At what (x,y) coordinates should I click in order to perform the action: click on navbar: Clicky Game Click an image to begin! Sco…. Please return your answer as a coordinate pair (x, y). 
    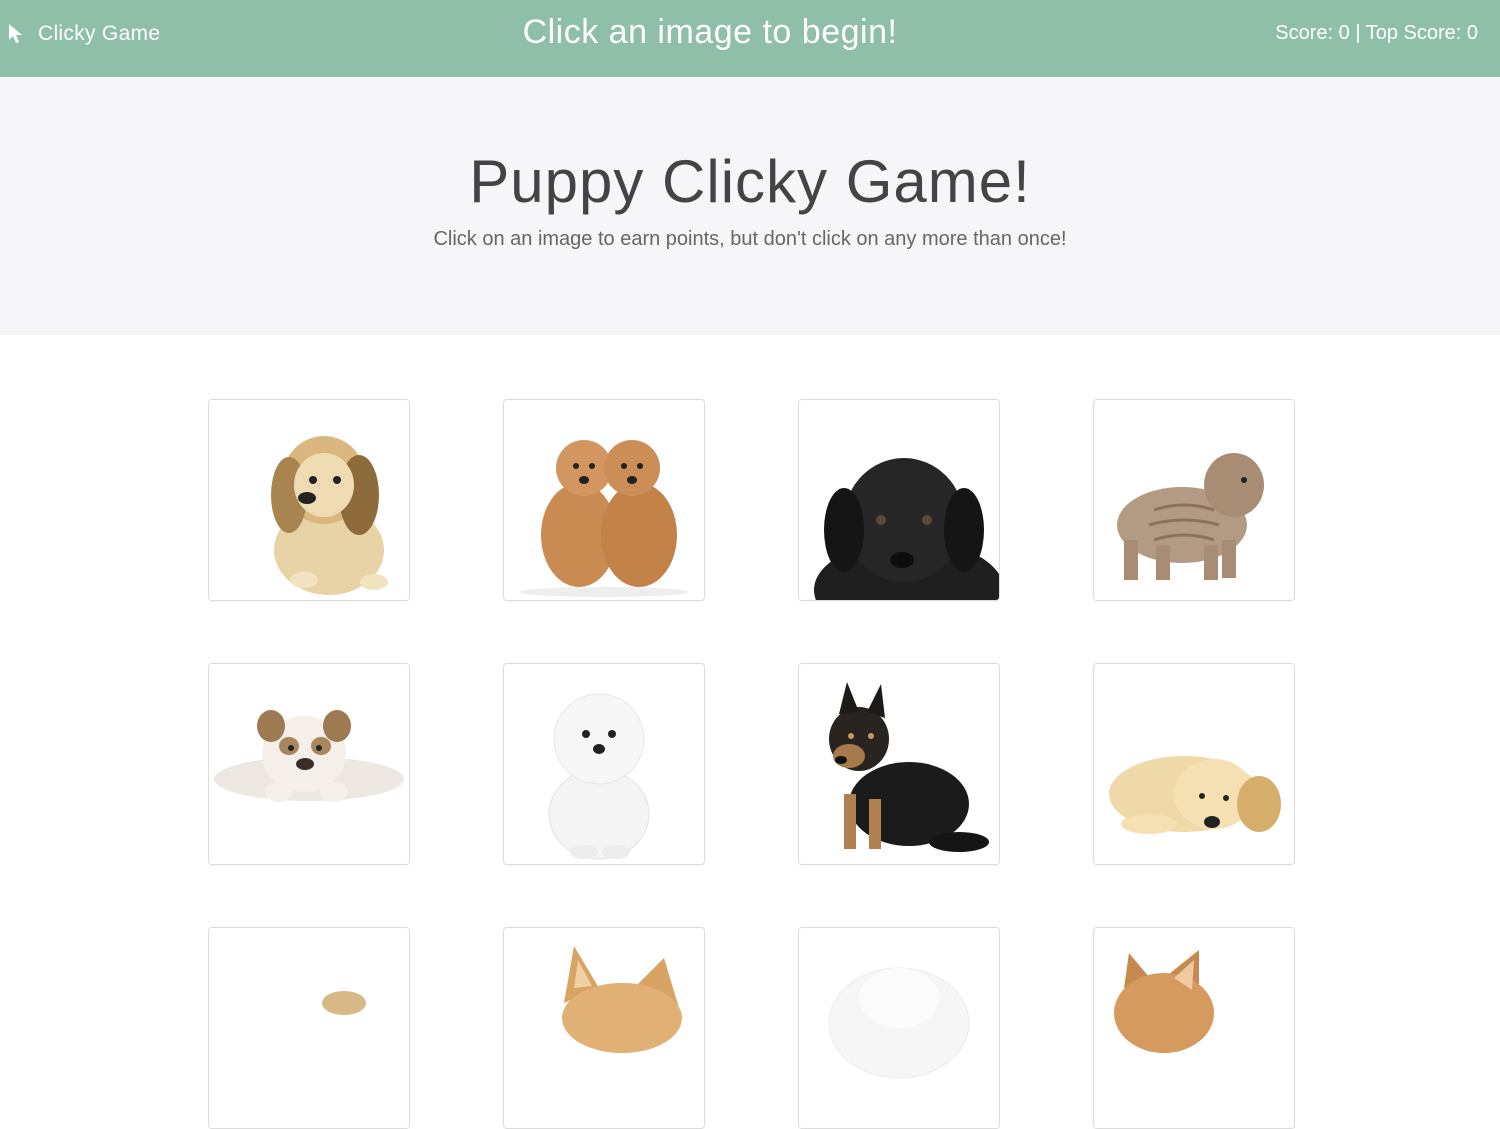
    Looking at the image, I should click on (750, 38).